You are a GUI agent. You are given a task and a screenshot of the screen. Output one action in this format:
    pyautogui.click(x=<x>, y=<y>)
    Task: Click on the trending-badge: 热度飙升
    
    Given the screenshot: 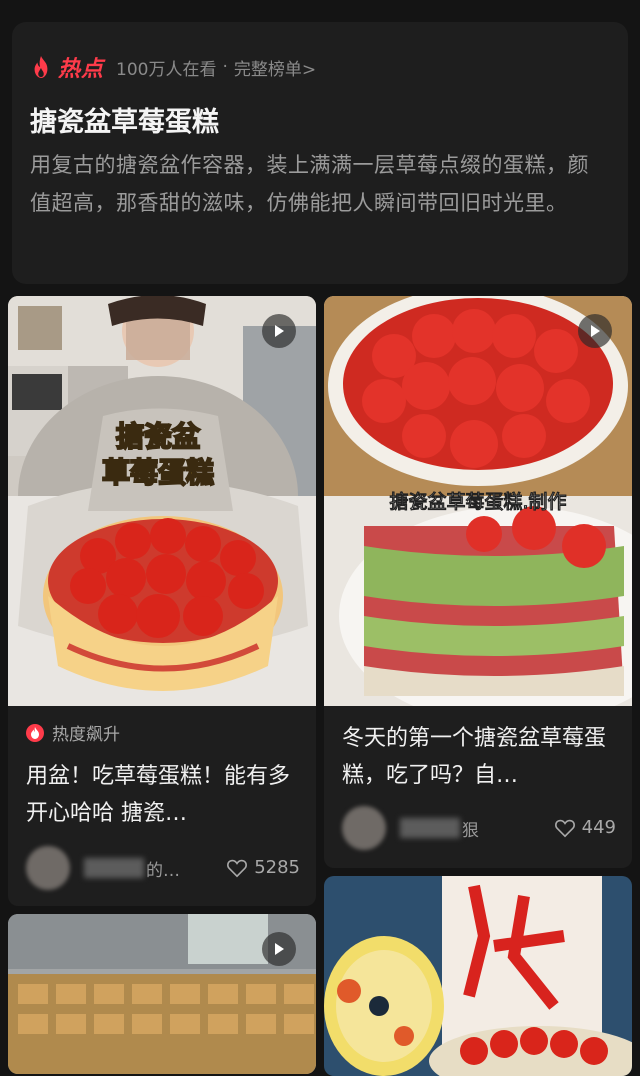 What is the action you would take?
    pyautogui.click(x=73, y=732)
    